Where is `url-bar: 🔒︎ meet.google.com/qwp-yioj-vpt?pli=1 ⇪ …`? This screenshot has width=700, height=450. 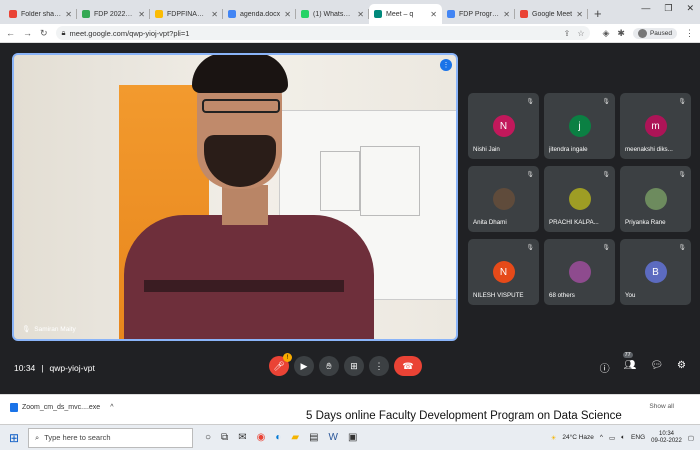
url-bar: 🔒︎ meet.google.com/qwp-yioj-vpt?pli=1 ⇪ … is located at coordinates (323, 33).